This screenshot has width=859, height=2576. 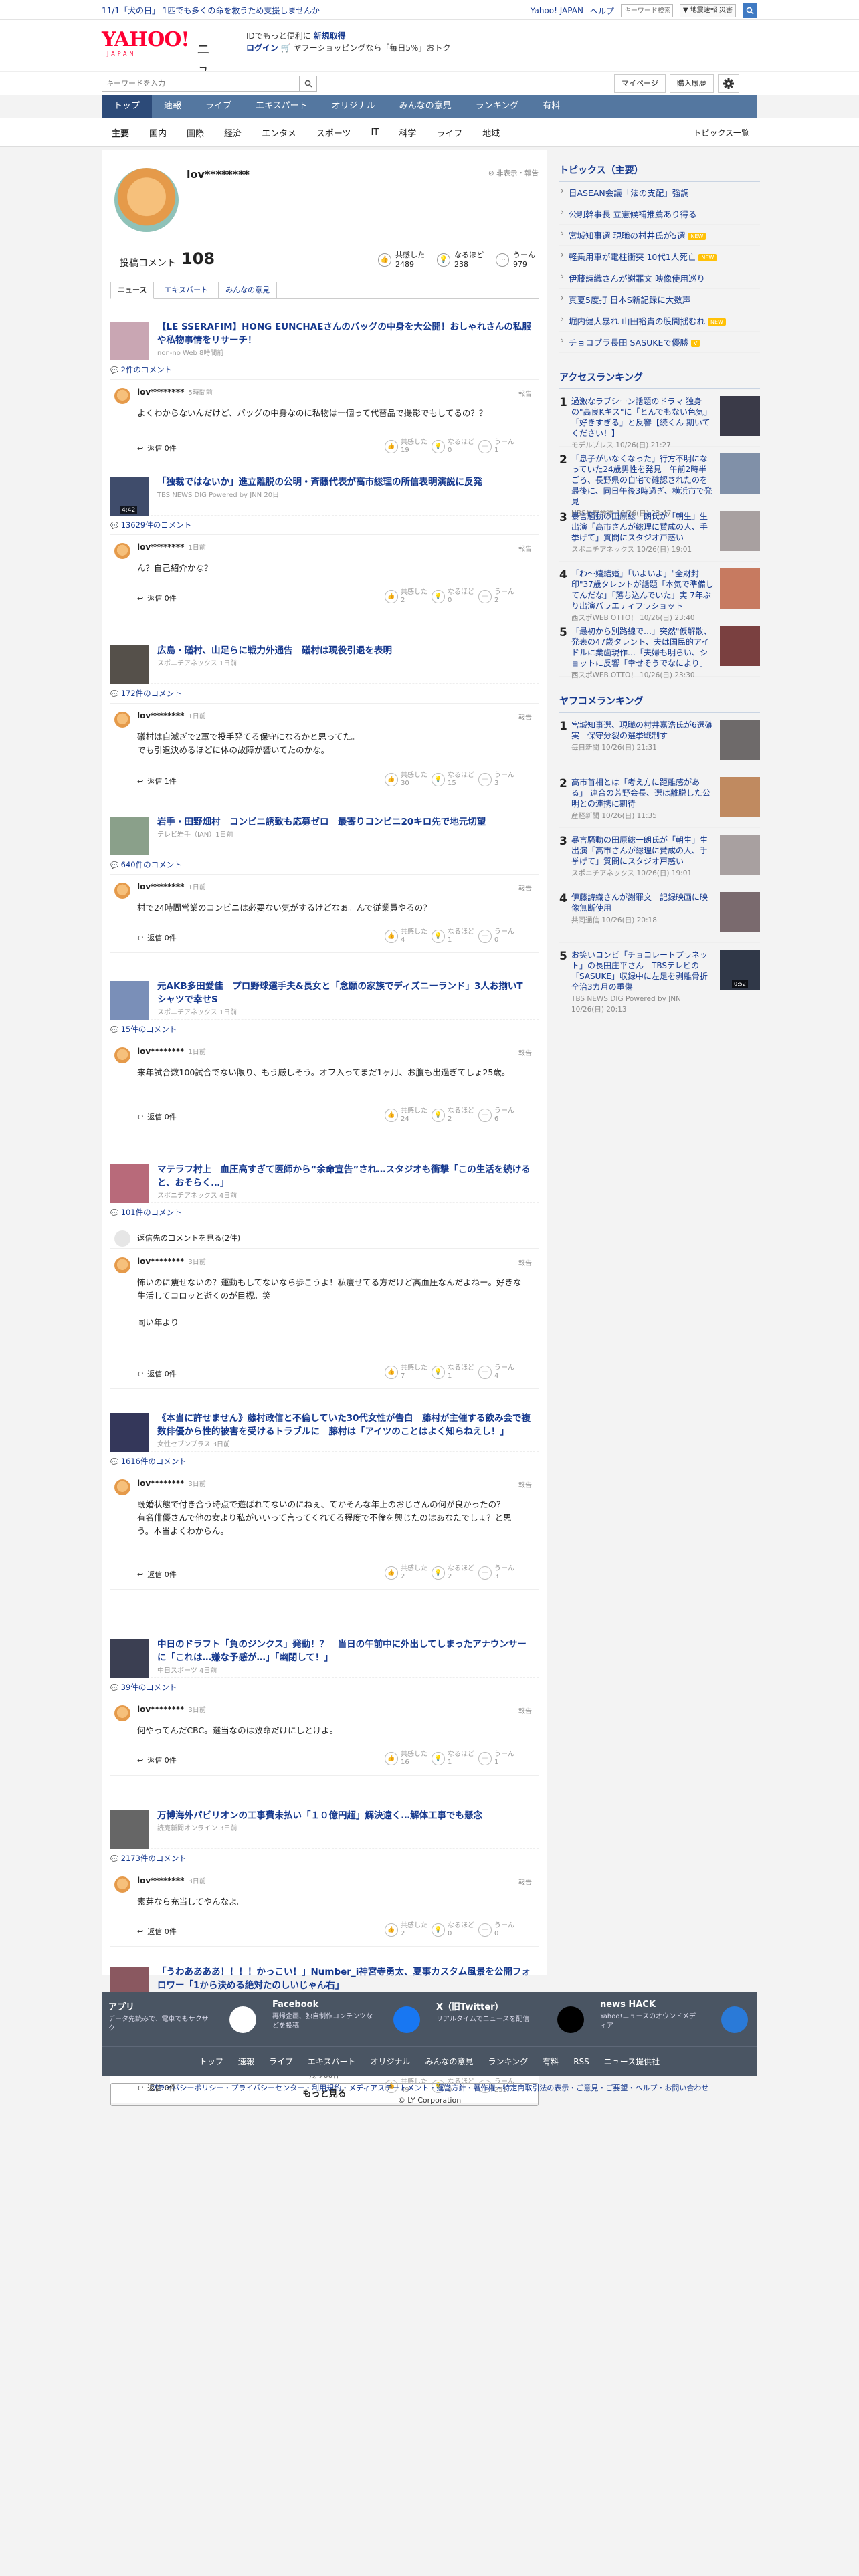 I want to click on gnav-item: トップ, so click(x=128, y=106).